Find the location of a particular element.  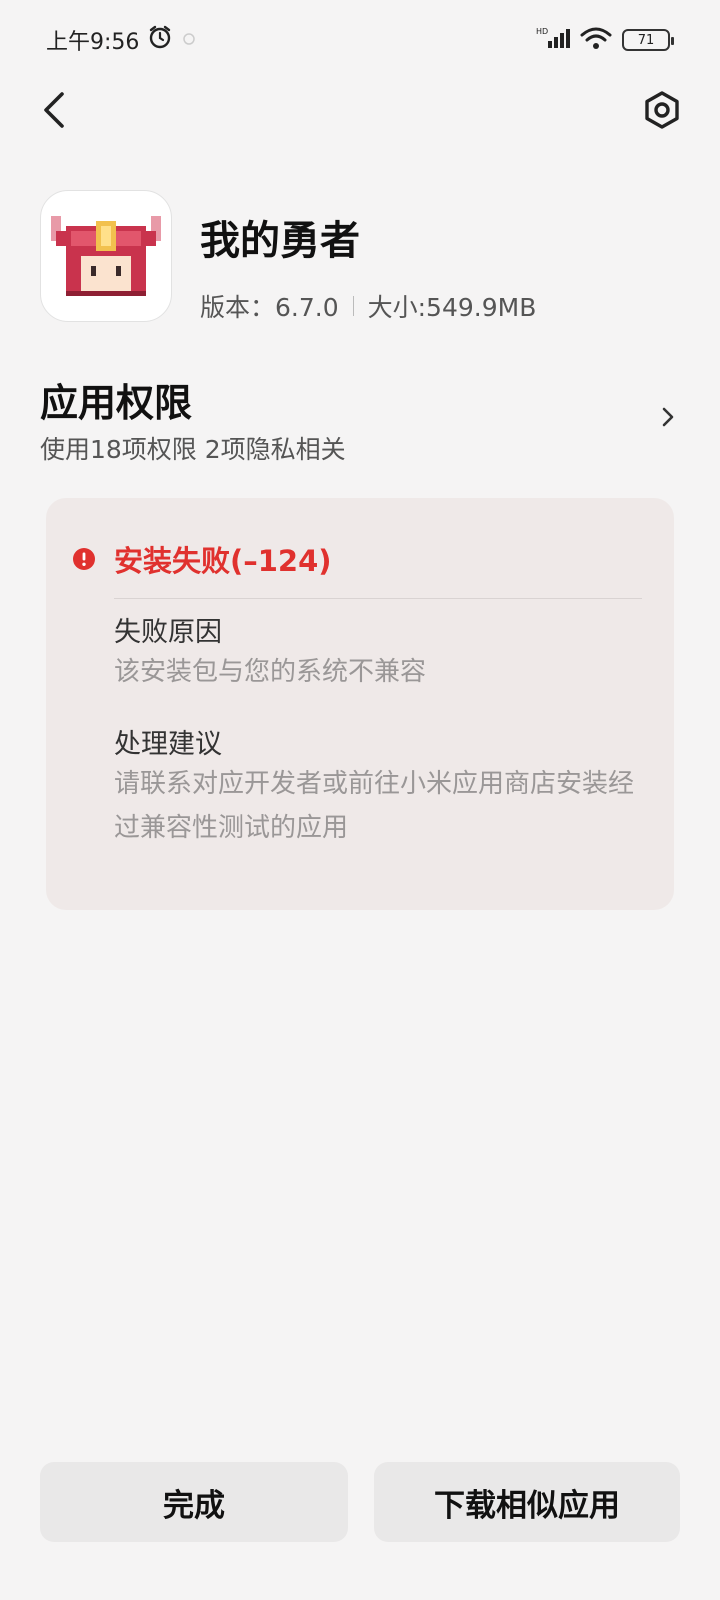

done-button: 完成 is located at coordinates (194, 1502).